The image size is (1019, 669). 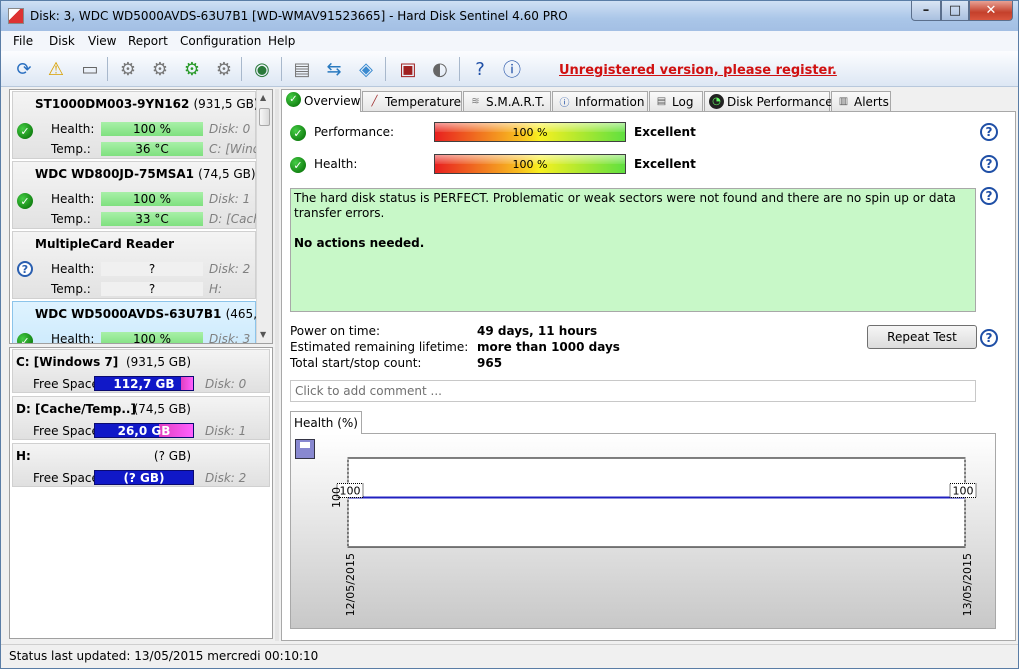 I want to click on tab-overview: ✓ Overview, so click(x=321, y=100).